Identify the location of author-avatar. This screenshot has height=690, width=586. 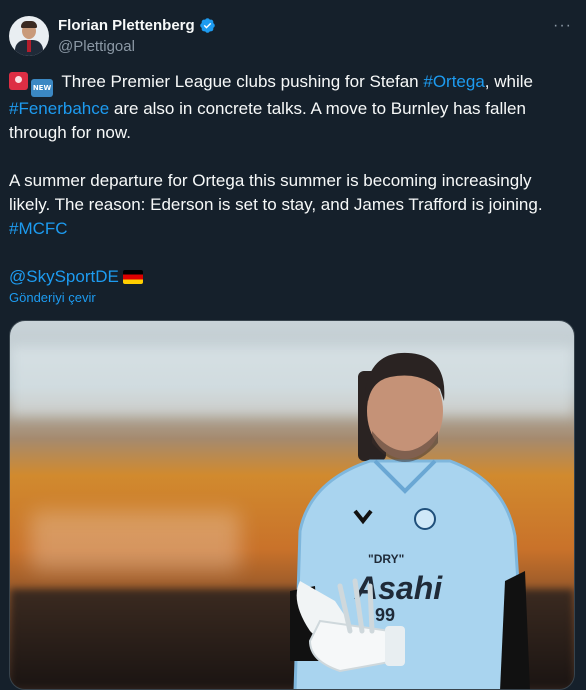
(29, 36).